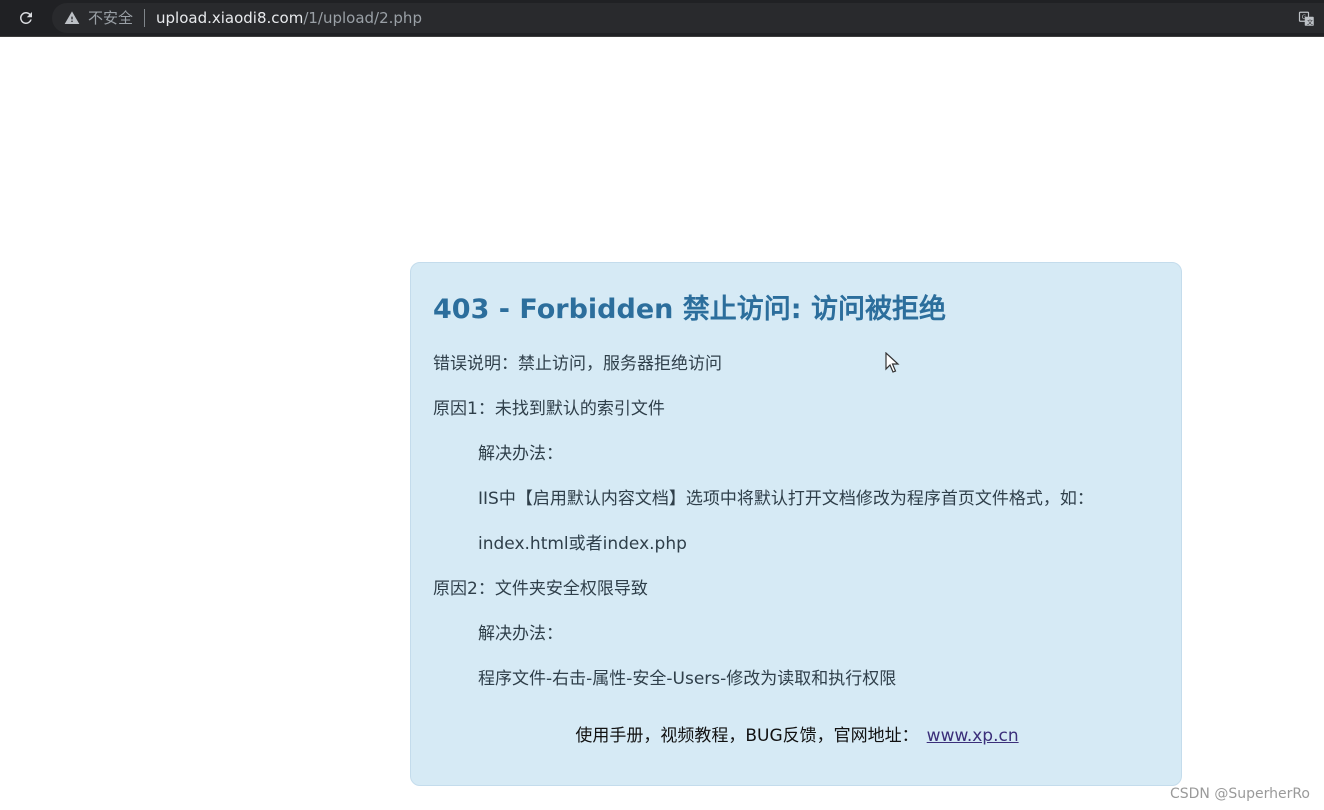 The height and width of the screenshot is (810, 1324). I want to click on warning-icon, so click(72, 18).